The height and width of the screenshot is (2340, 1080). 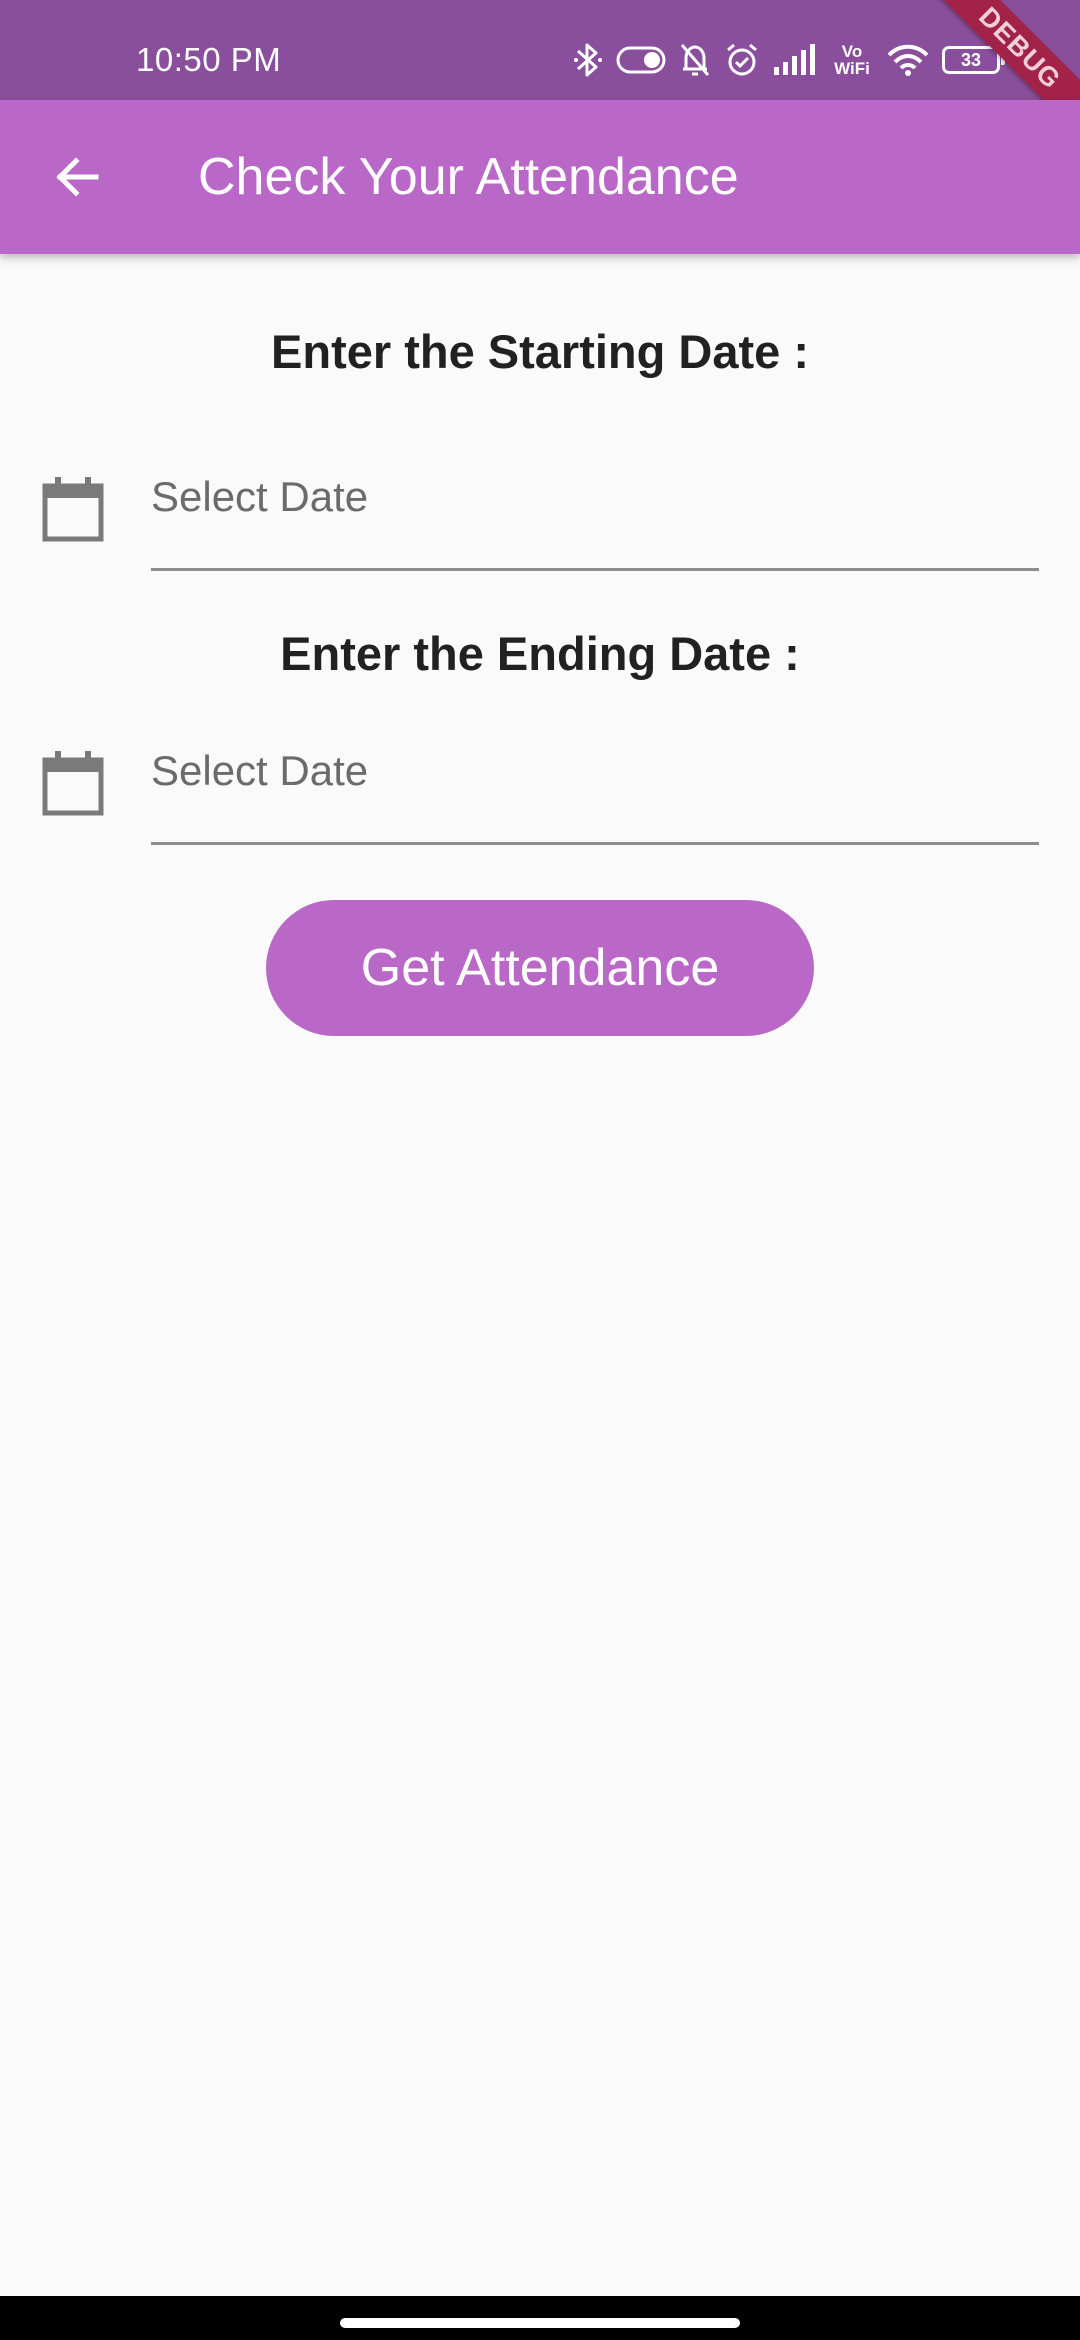 I want to click on home-gesture-handle, so click(x=540, y=2323).